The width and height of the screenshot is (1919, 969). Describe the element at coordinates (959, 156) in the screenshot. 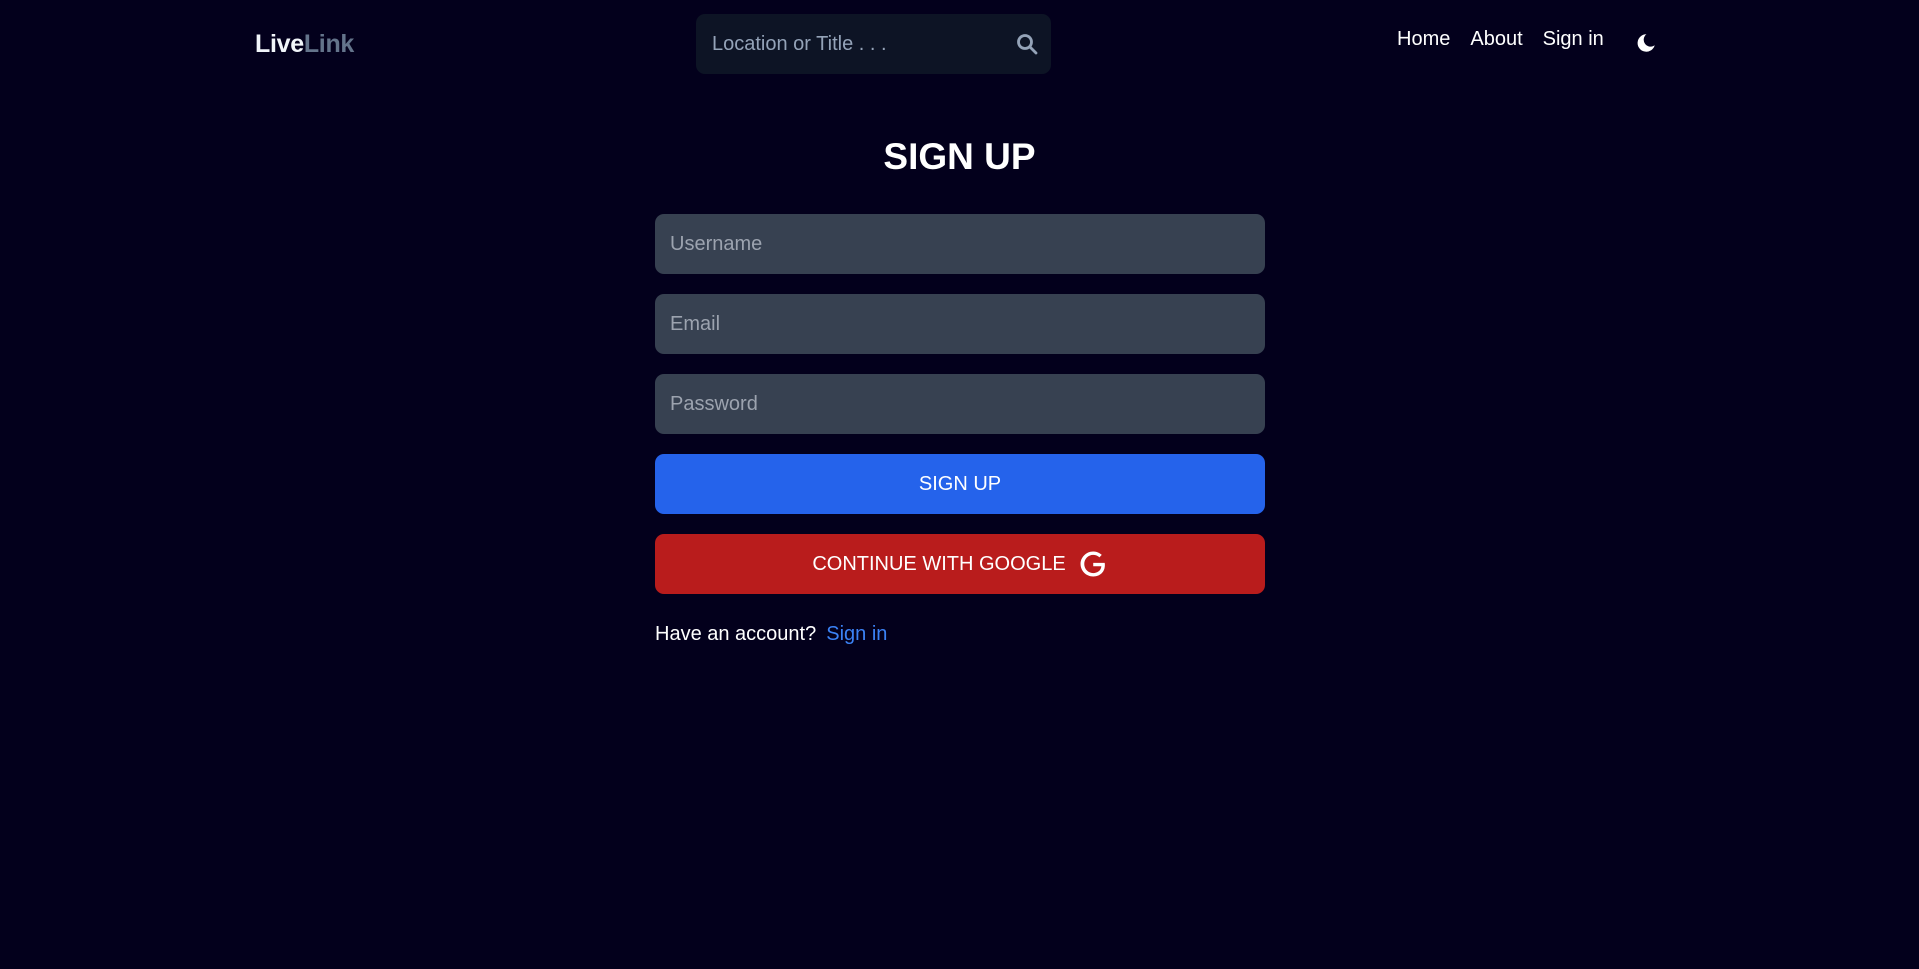

I see `page-title: SIGN UP` at that location.